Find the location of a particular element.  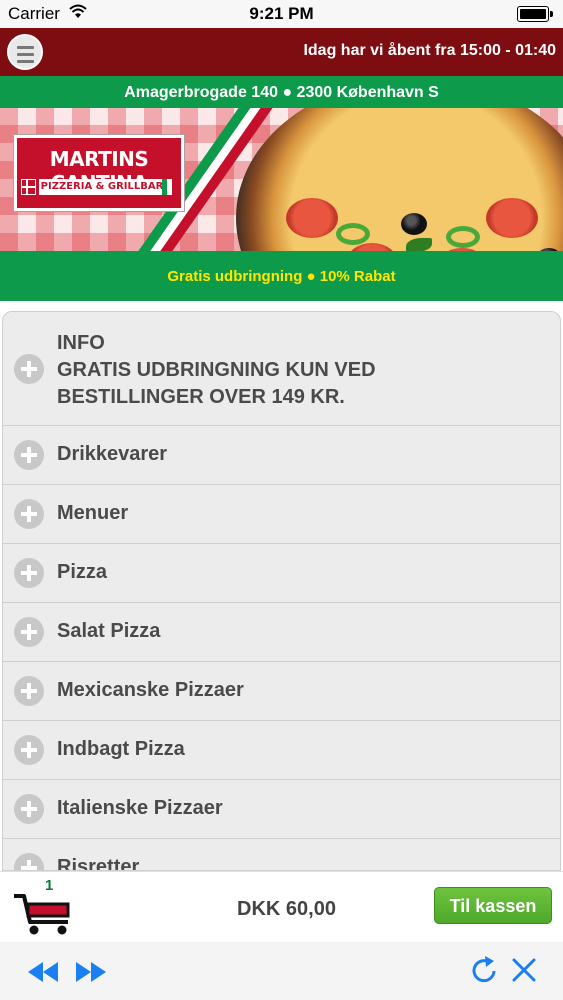

forward-icon is located at coordinates (90, 972).